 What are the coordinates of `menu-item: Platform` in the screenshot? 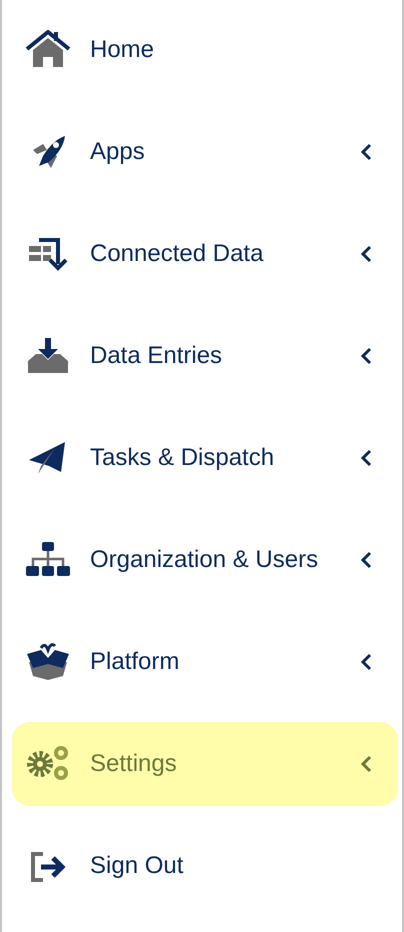 It's located at (205, 662).